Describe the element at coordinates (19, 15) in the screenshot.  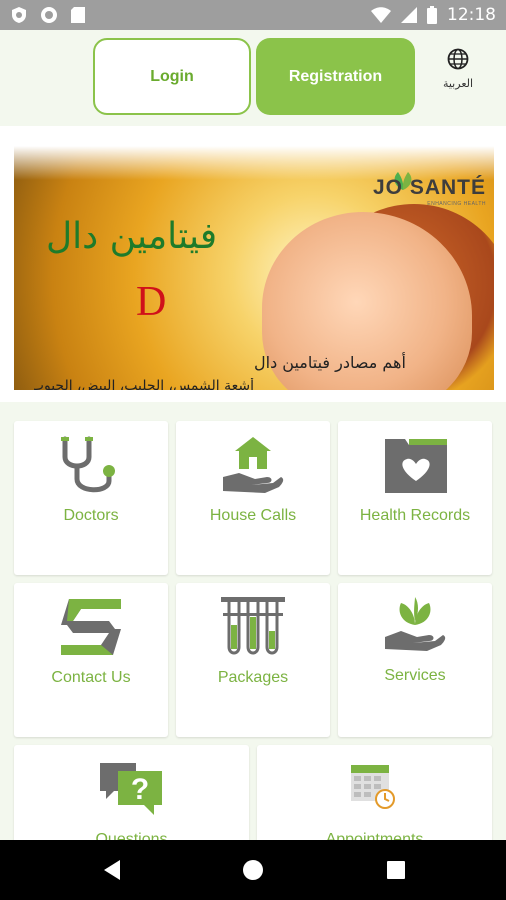
I see `shield-icon` at that location.